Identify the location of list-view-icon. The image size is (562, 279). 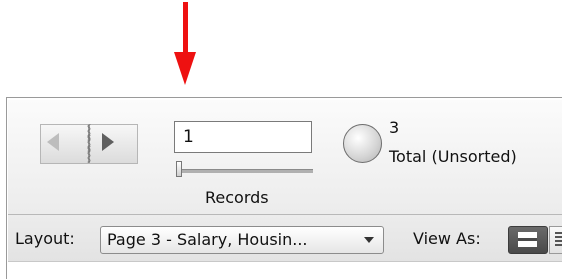
(558, 240).